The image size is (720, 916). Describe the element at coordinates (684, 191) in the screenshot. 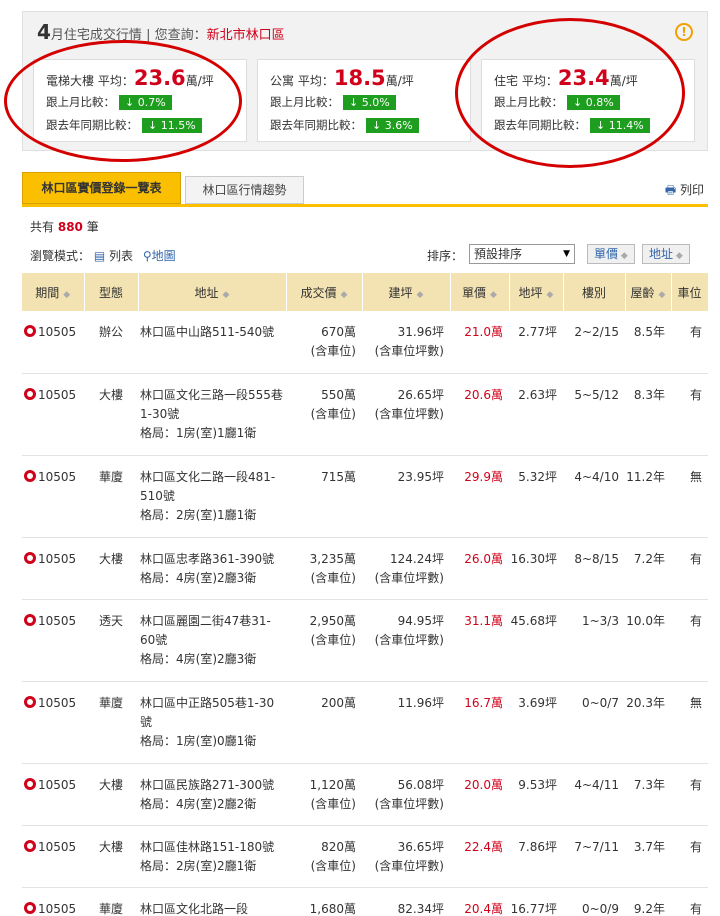

I see `print-button: 🖶 列印` at that location.